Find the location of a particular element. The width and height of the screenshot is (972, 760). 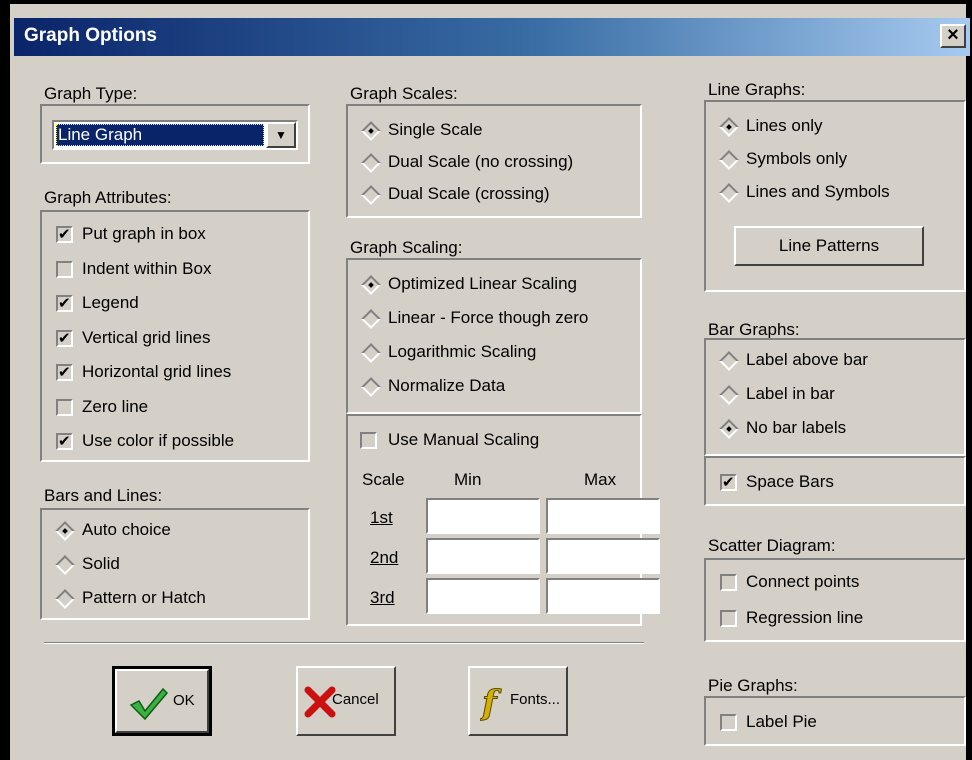

put-graph-in-box-label: Put graph in box is located at coordinates (144, 233).